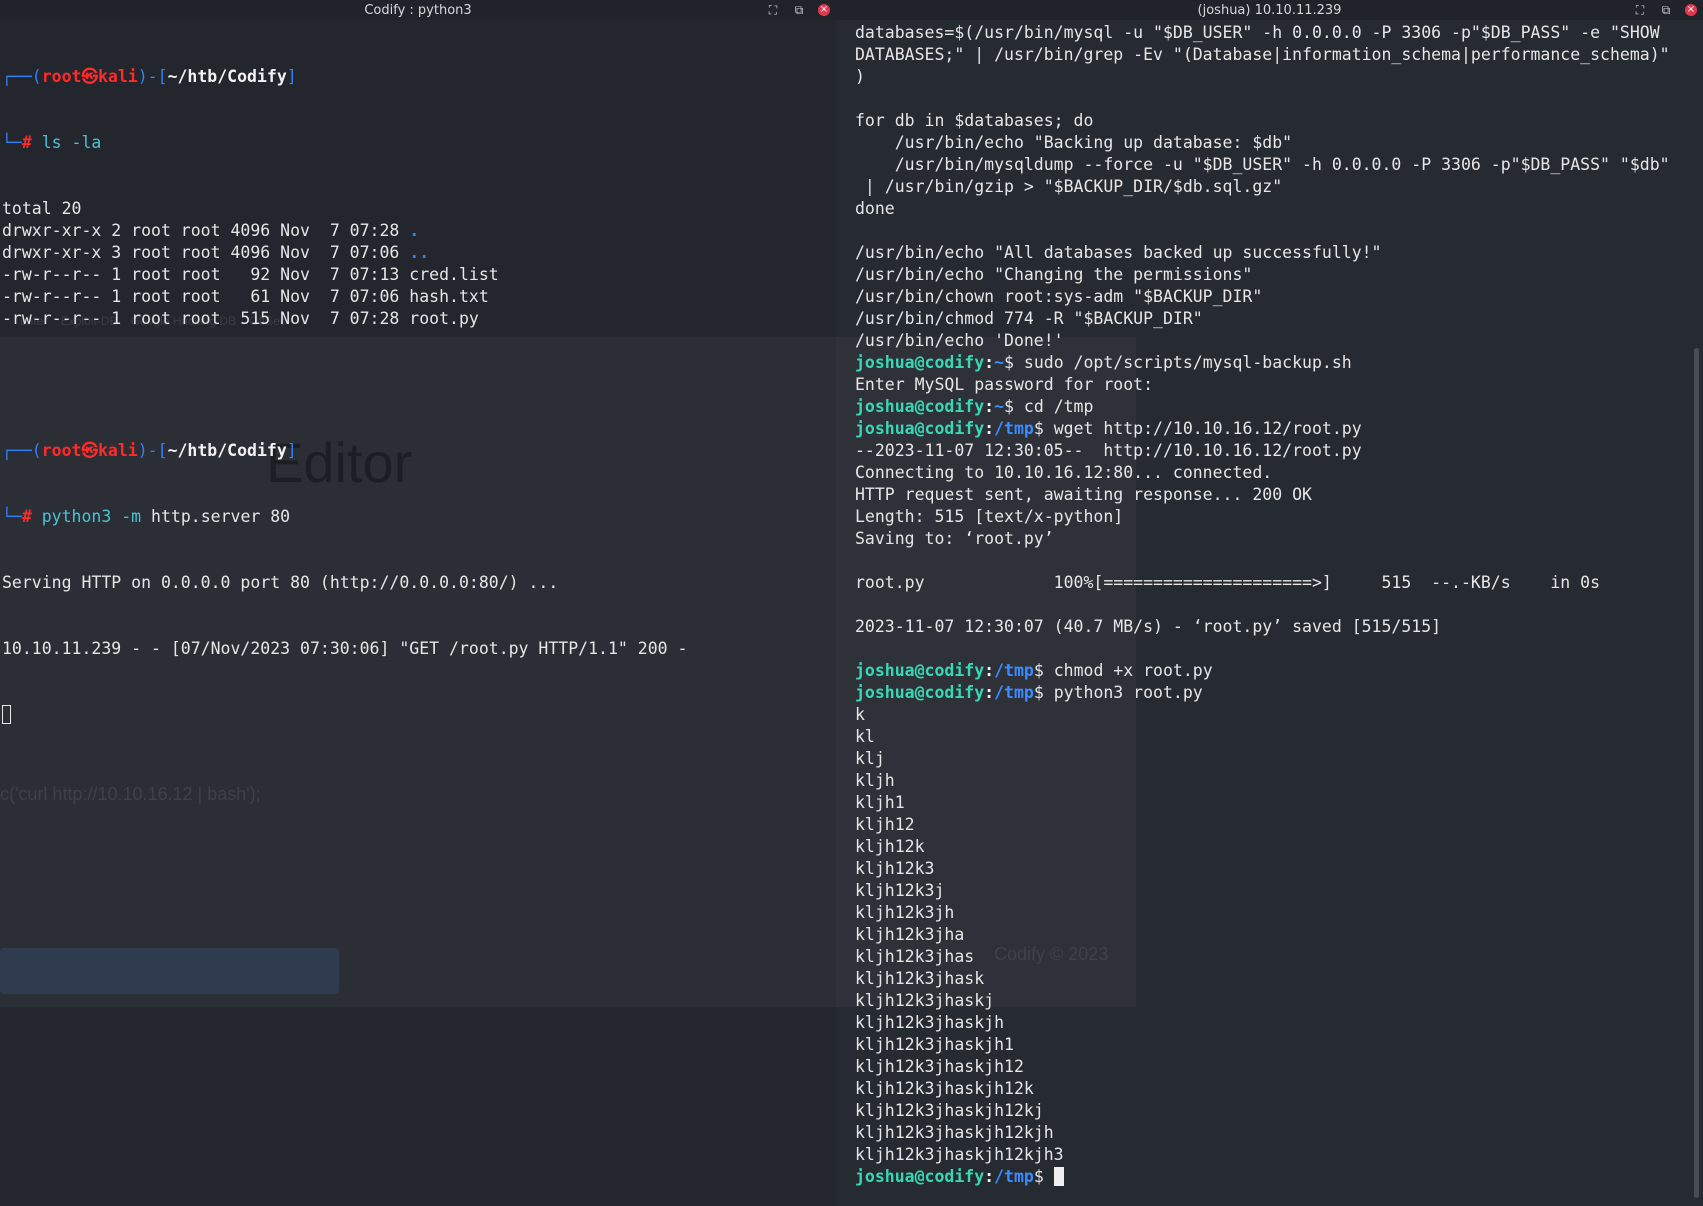 The image size is (1703, 1206). Describe the element at coordinates (1696, 773) in the screenshot. I see `scrollbar-thumb` at that location.